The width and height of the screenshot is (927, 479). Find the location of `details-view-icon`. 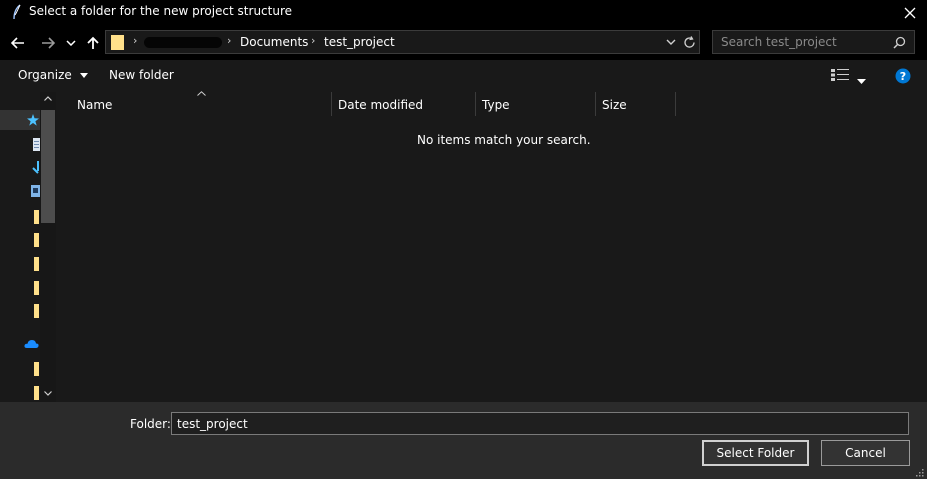

details-view-icon is located at coordinates (840, 75).